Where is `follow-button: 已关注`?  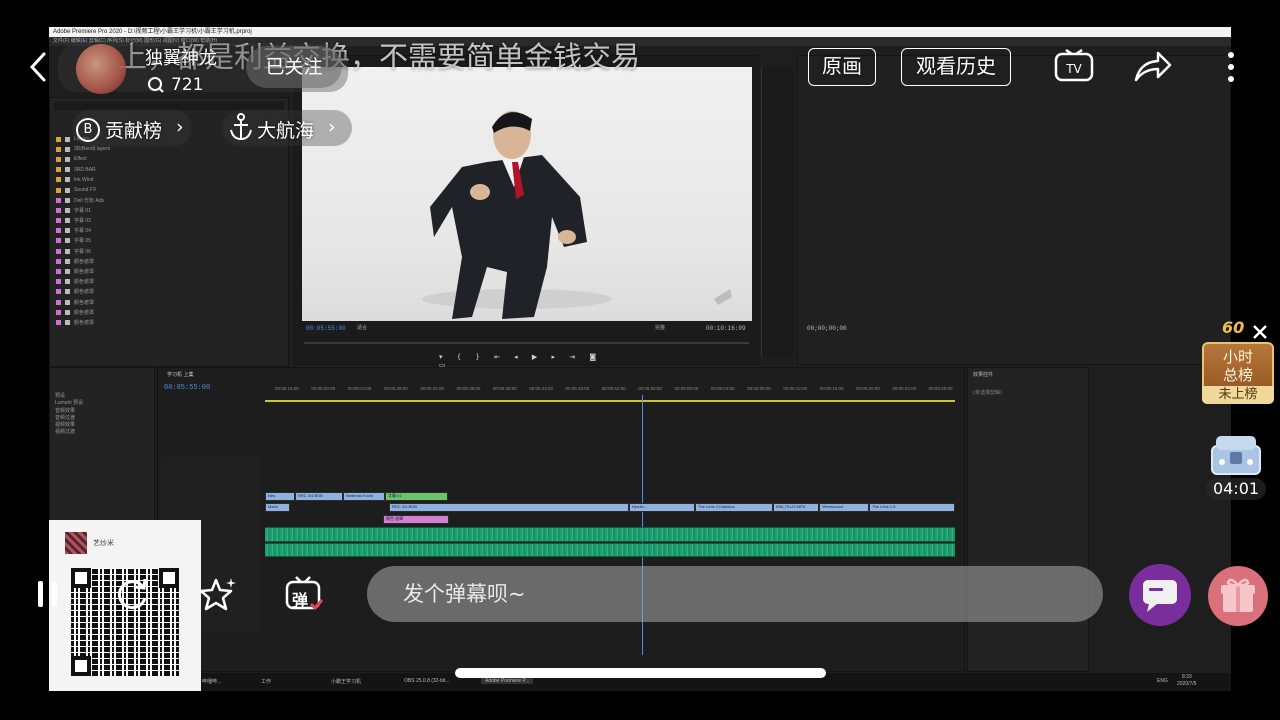 follow-button: 已关注 is located at coordinates (294, 67).